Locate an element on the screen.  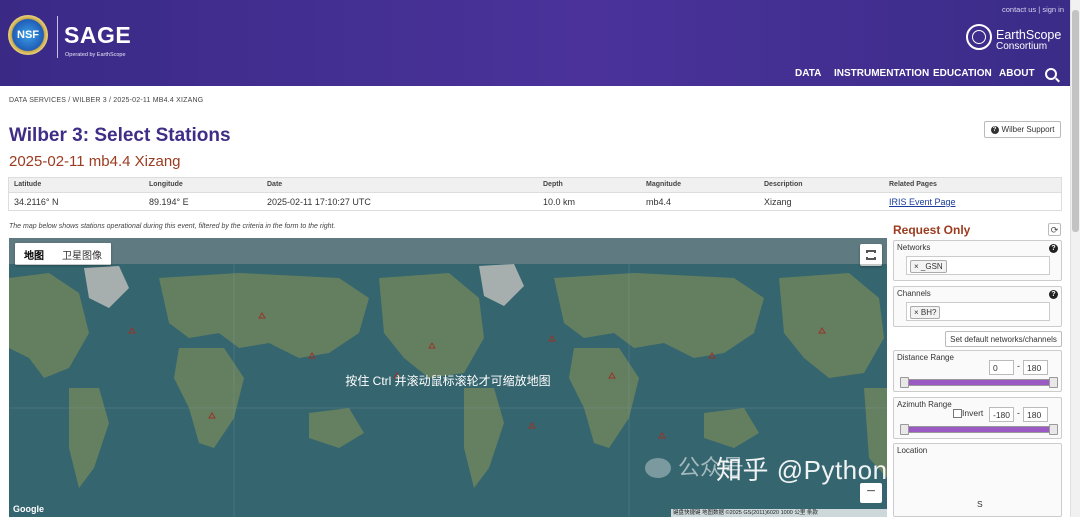
td-magnitude: mb4.4 is located at coordinates (659, 202).